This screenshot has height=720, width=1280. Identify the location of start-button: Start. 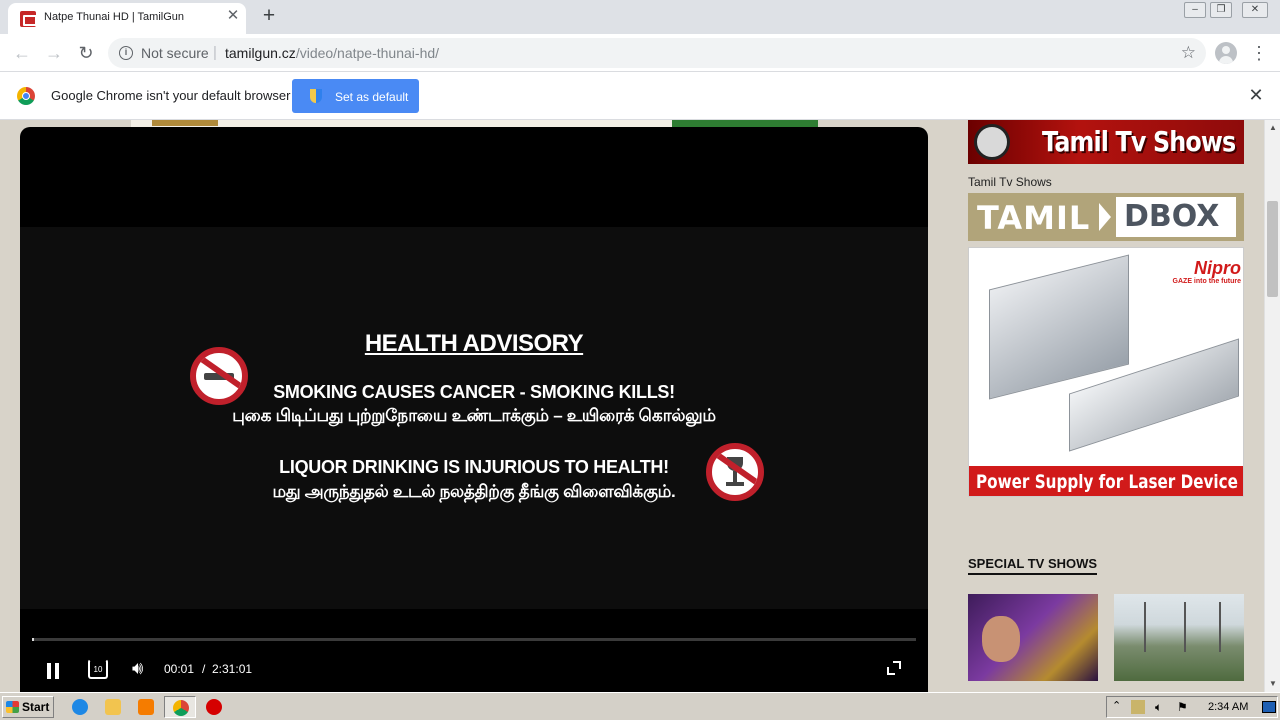
(28, 707).